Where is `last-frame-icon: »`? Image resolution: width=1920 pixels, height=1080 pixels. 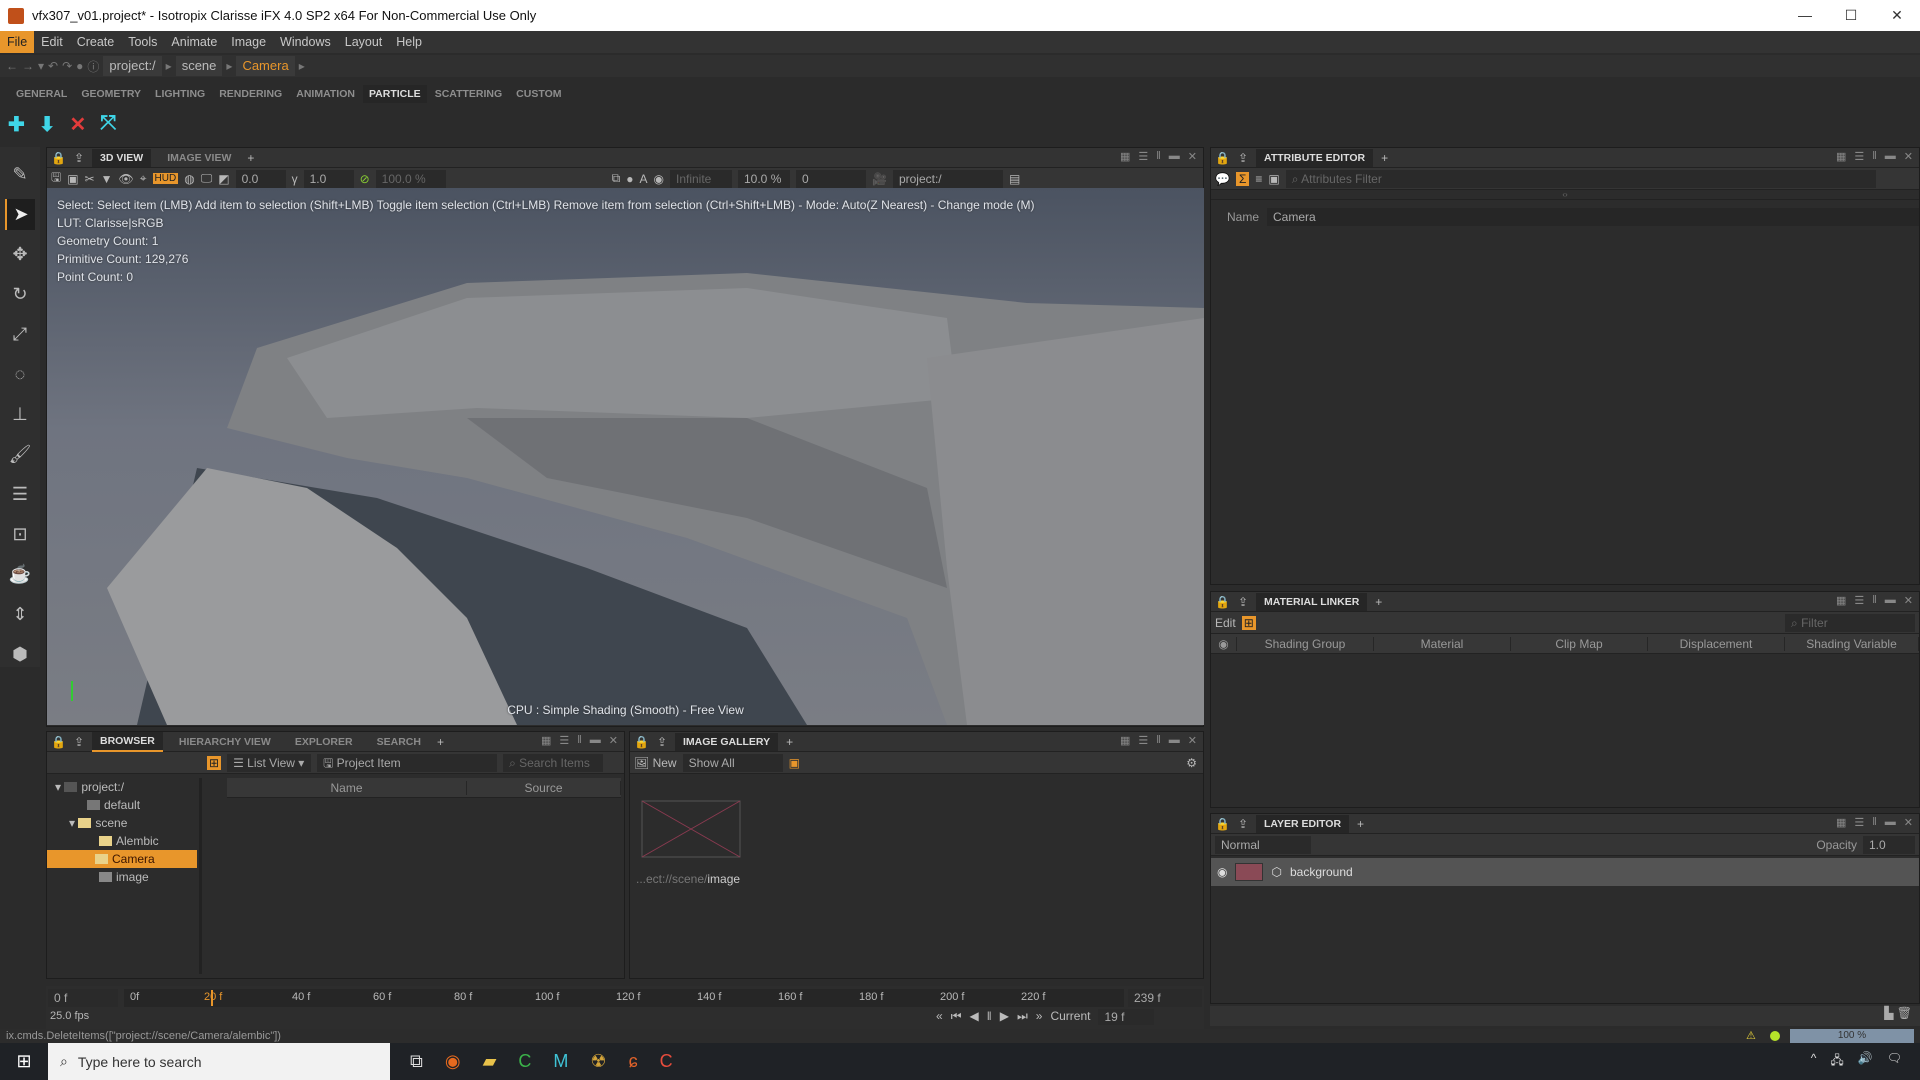 last-frame-icon: » is located at coordinates (1039, 1017).